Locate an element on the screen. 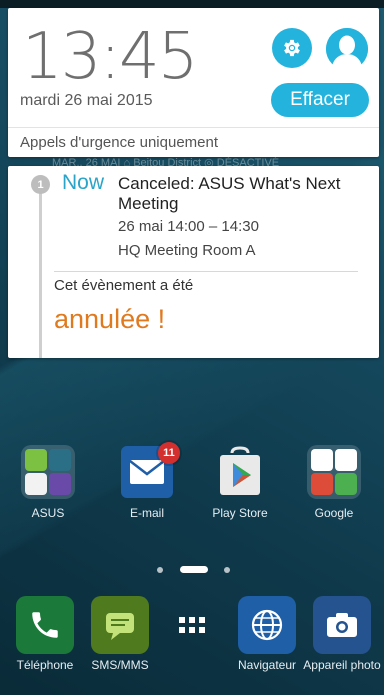 This screenshot has height=695, width=384. user-avatar-button is located at coordinates (347, 49).